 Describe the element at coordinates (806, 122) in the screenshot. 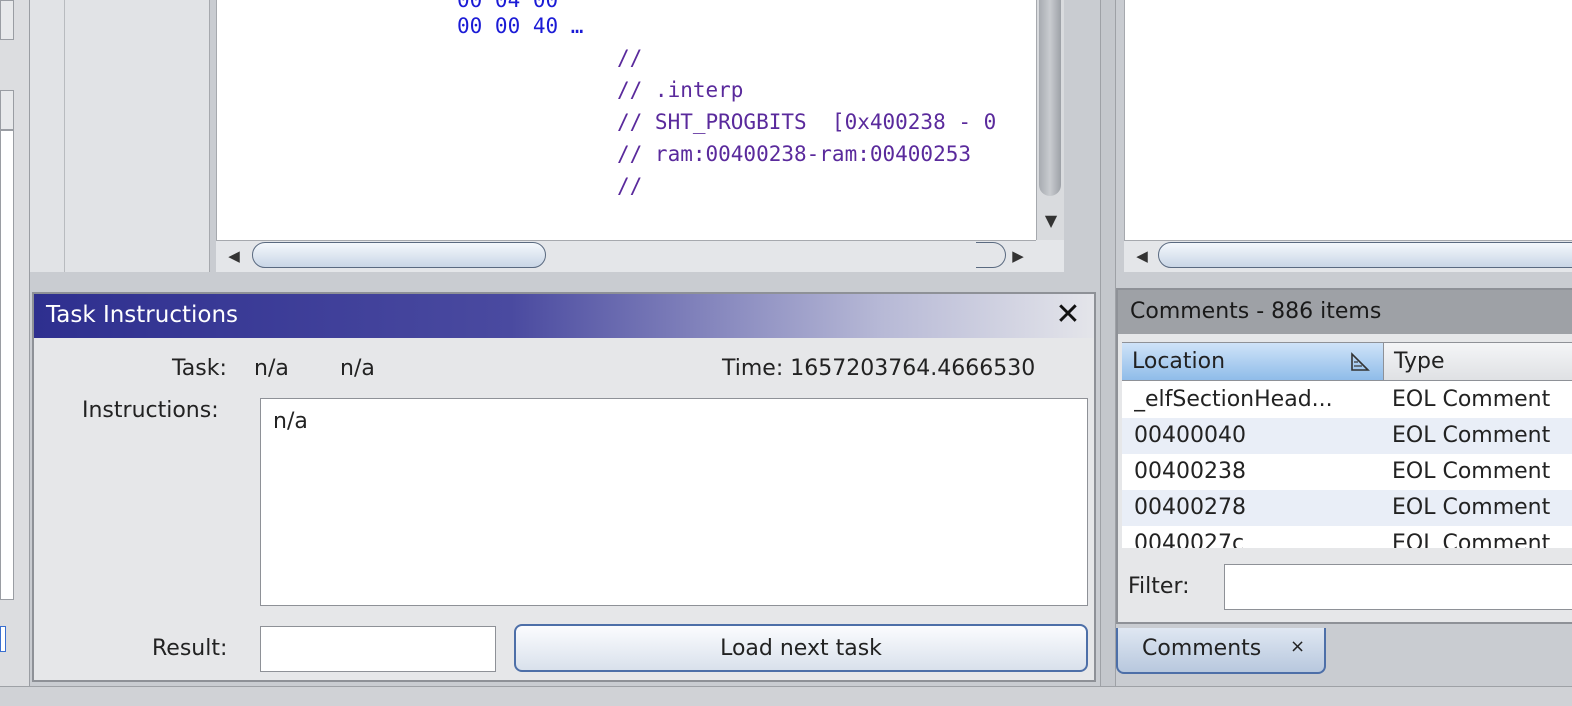

I see `listing-line: // SHT_PROGBITS [0x400238 - 0` at that location.